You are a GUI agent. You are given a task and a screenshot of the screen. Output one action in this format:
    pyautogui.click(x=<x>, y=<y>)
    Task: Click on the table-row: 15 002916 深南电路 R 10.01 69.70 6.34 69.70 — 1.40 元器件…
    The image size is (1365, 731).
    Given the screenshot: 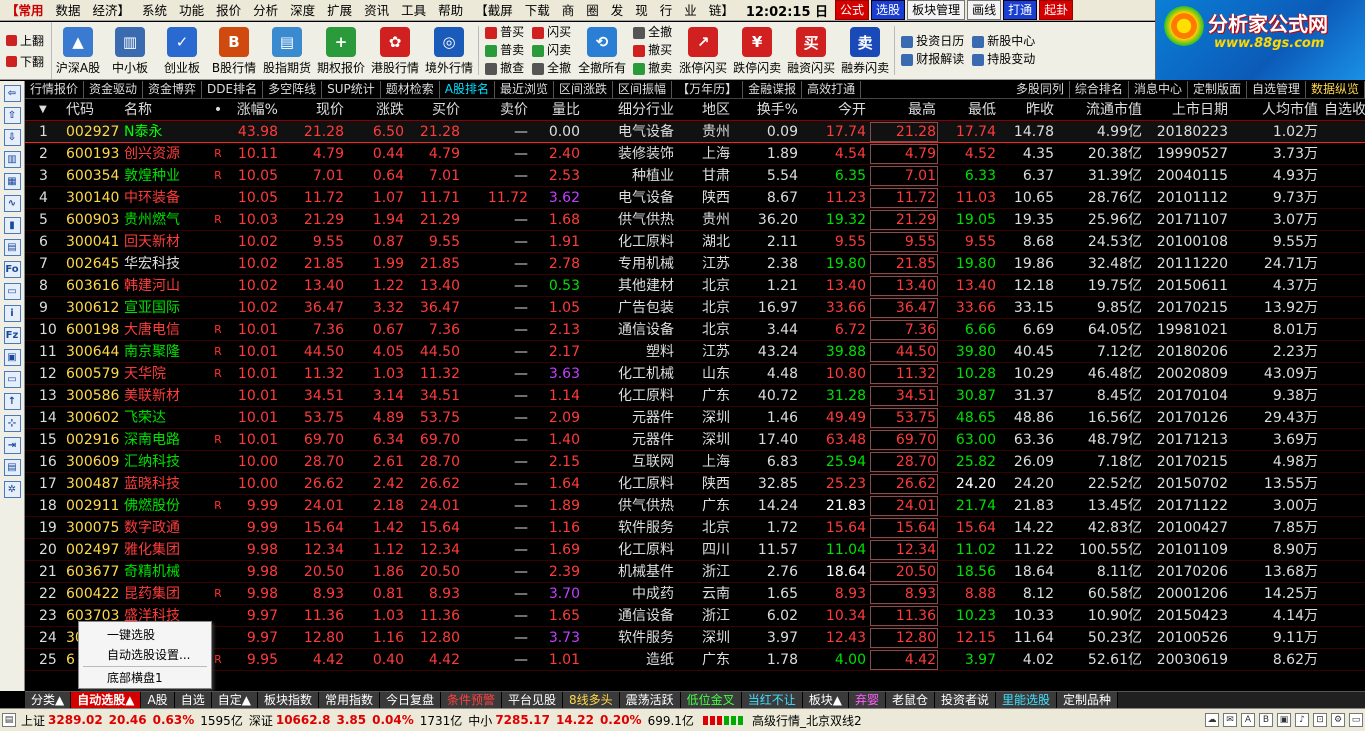 What is the action you would take?
    pyautogui.click(x=695, y=440)
    